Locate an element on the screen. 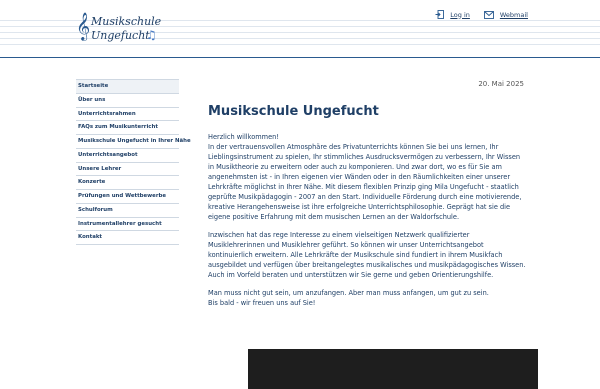 This screenshot has width=600, height=389. sidebar-item-kontakt: Kontakt is located at coordinates (127, 238).